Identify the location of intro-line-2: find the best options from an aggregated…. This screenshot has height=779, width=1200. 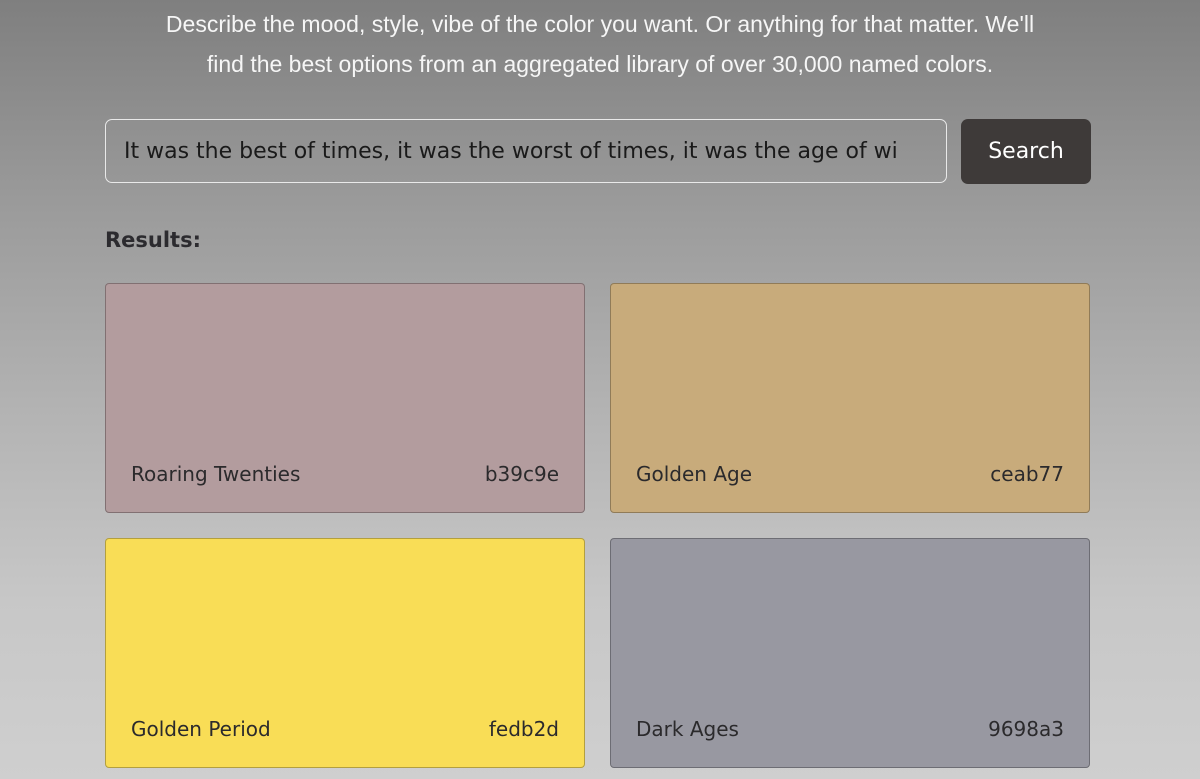
(600, 64).